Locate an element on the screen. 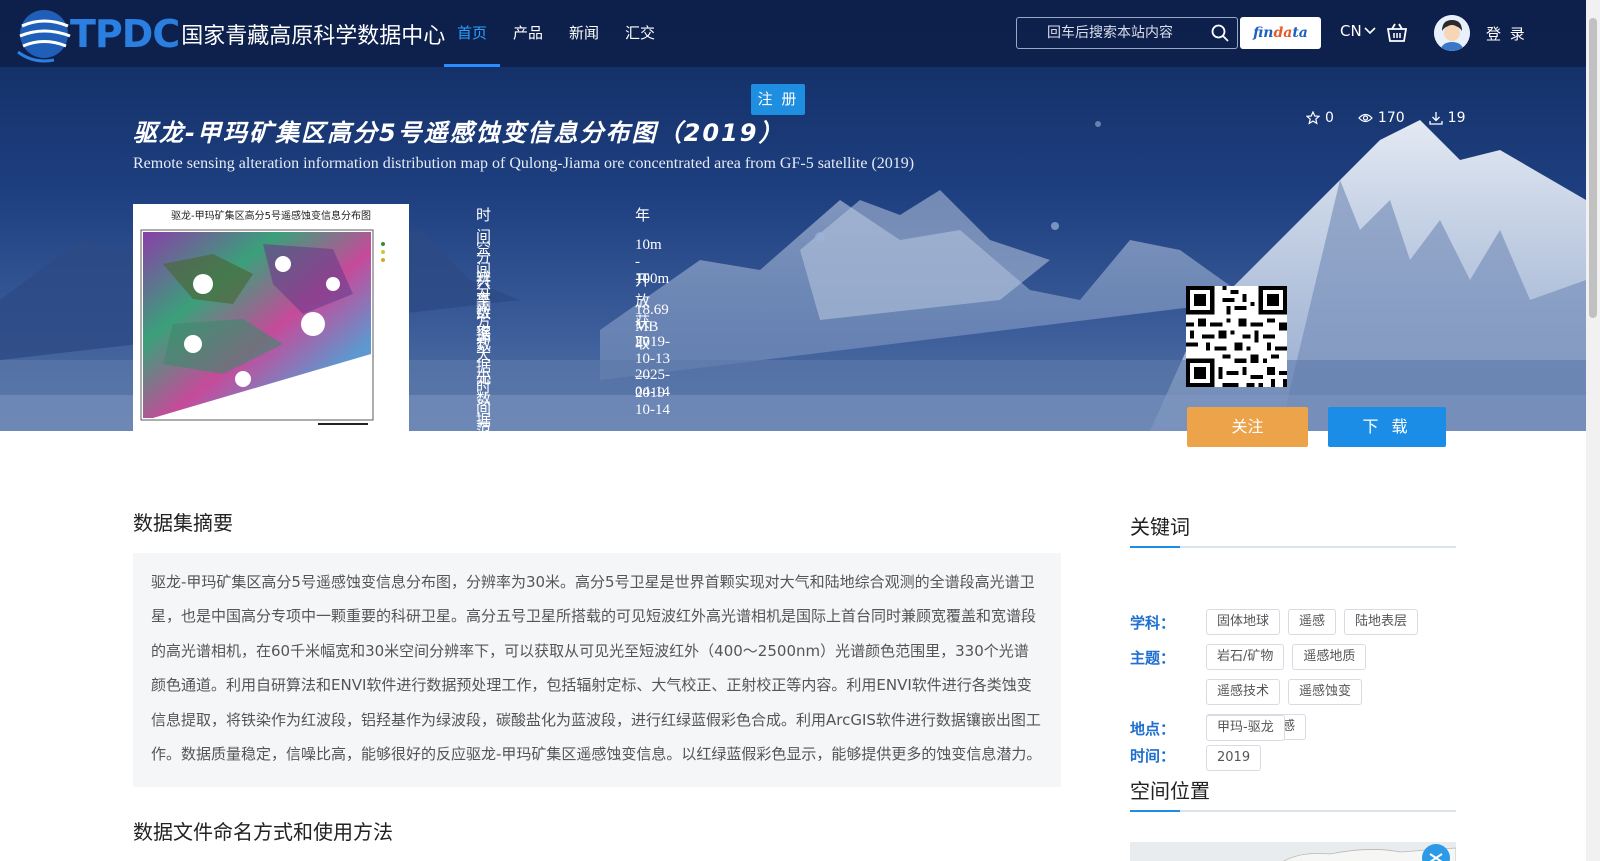  avatar is located at coordinates (1452, 33).